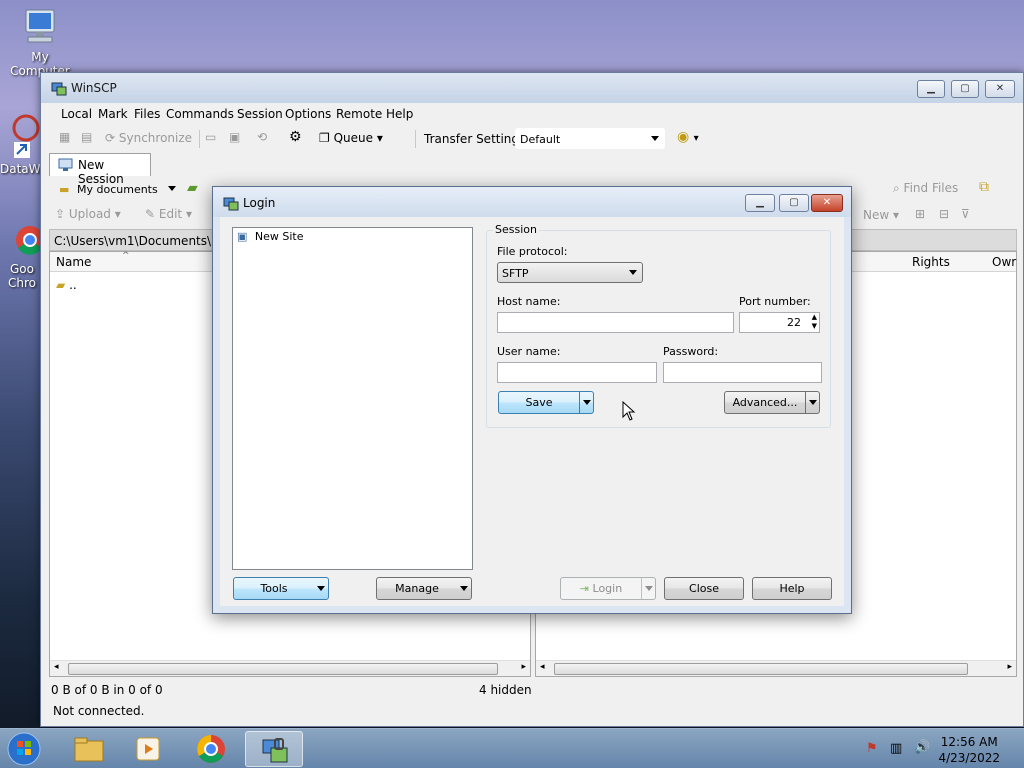  Describe the element at coordinates (1000, 89) in the screenshot. I see `close-window-button: ✕` at that location.